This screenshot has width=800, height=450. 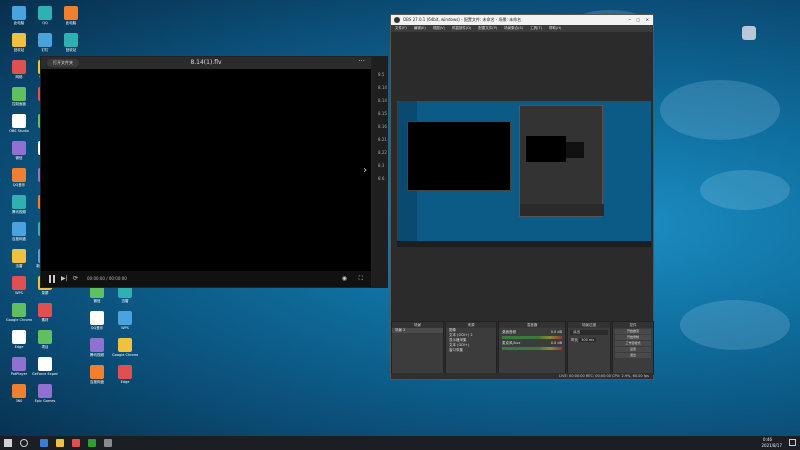 I want to click on source-item: 窗口采集, so click(x=471, y=350).